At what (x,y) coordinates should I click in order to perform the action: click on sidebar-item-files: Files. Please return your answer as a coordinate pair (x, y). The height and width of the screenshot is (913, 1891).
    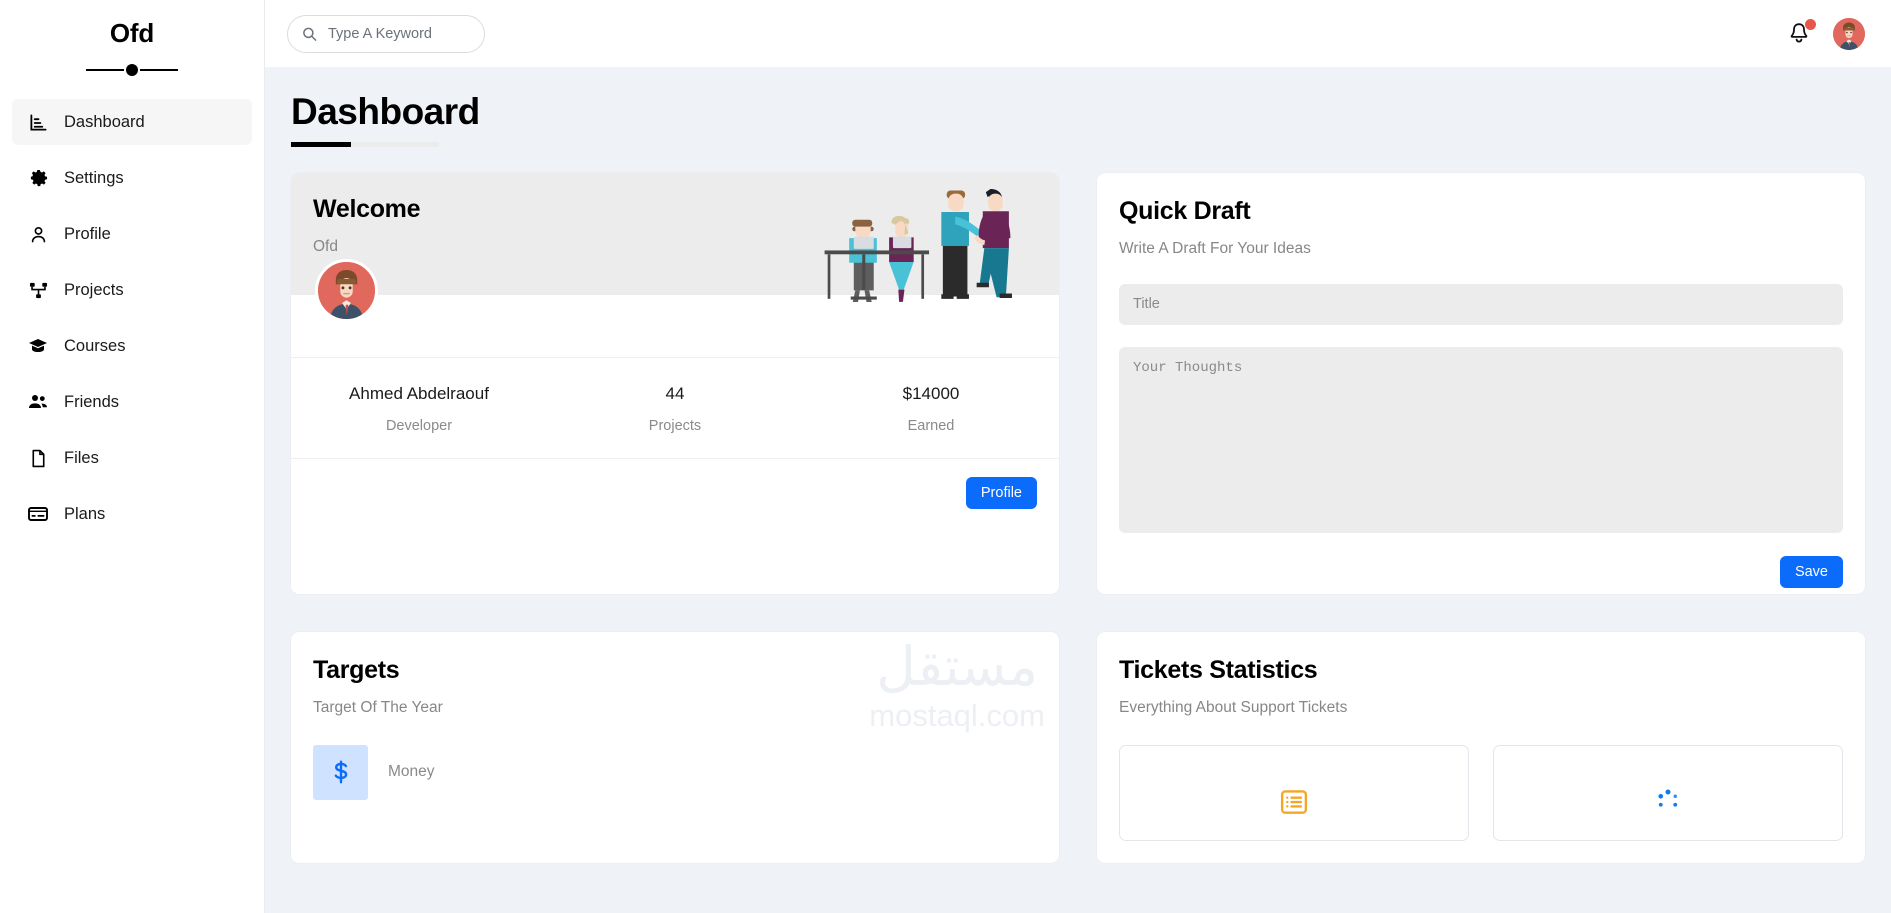
    Looking at the image, I should click on (132, 458).